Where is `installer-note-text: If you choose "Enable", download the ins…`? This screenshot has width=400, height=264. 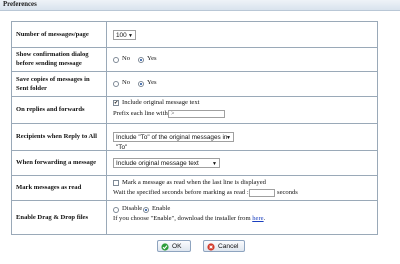
installer-note-text: If you choose "Enable", download the ins… is located at coordinates (182, 218).